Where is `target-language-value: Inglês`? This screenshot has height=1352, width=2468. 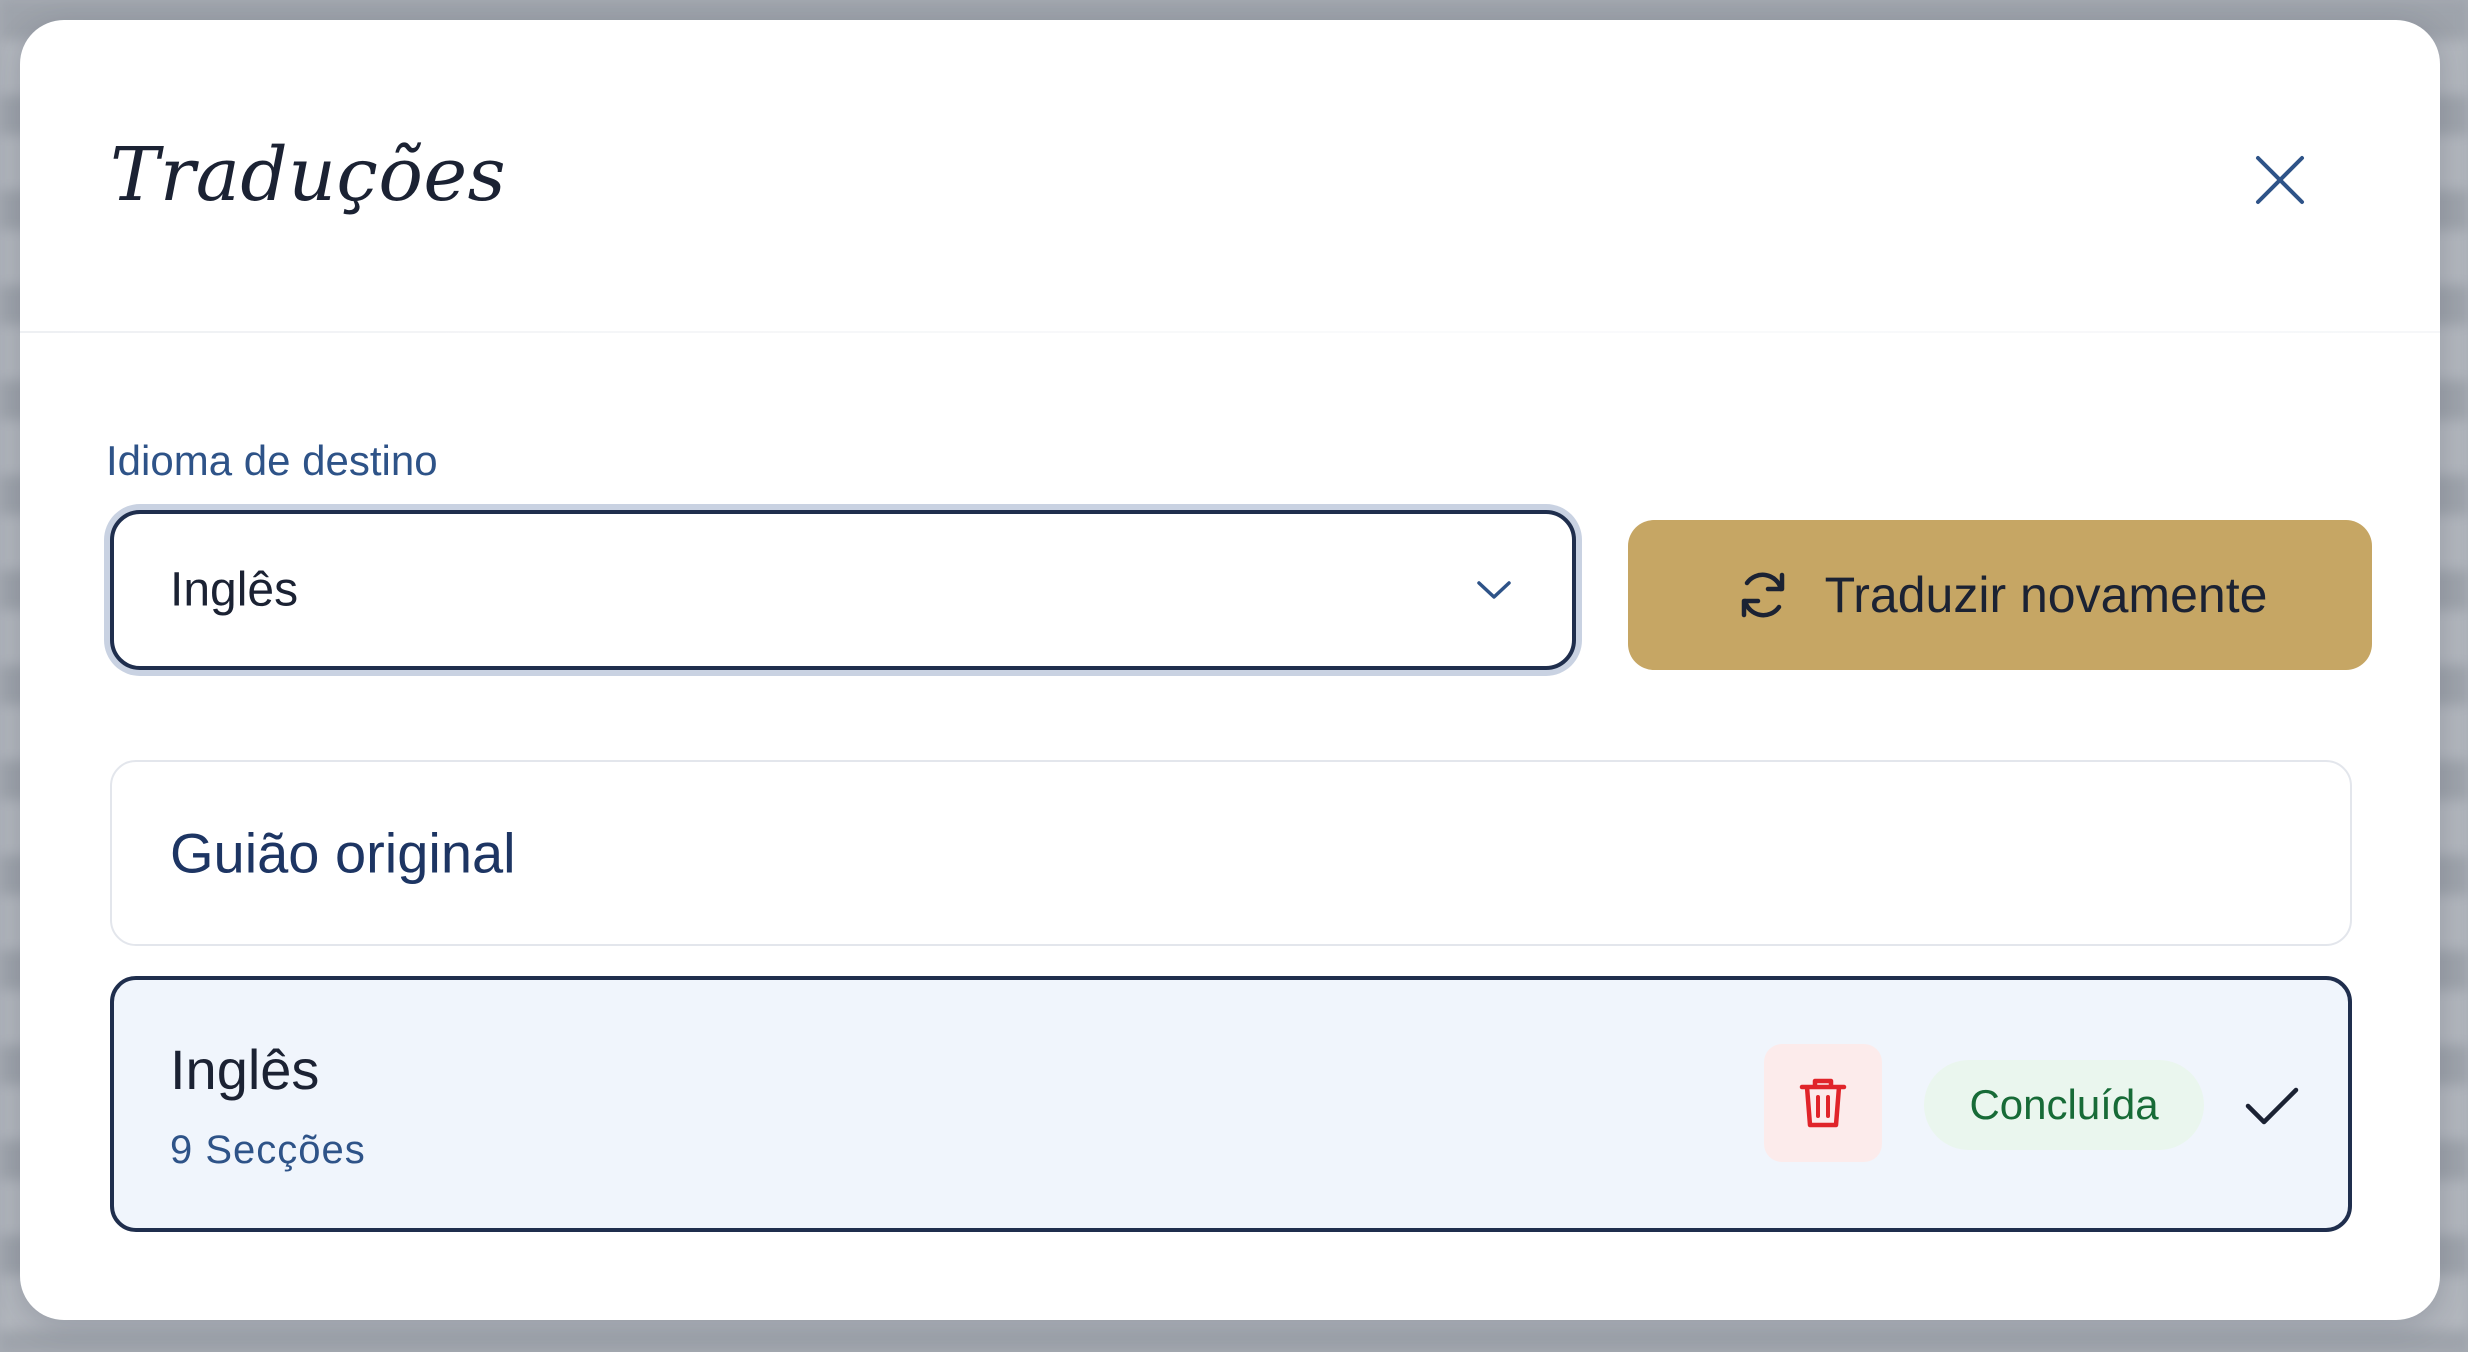
target-language-value: Inglês is located at coordinates (234, 590).